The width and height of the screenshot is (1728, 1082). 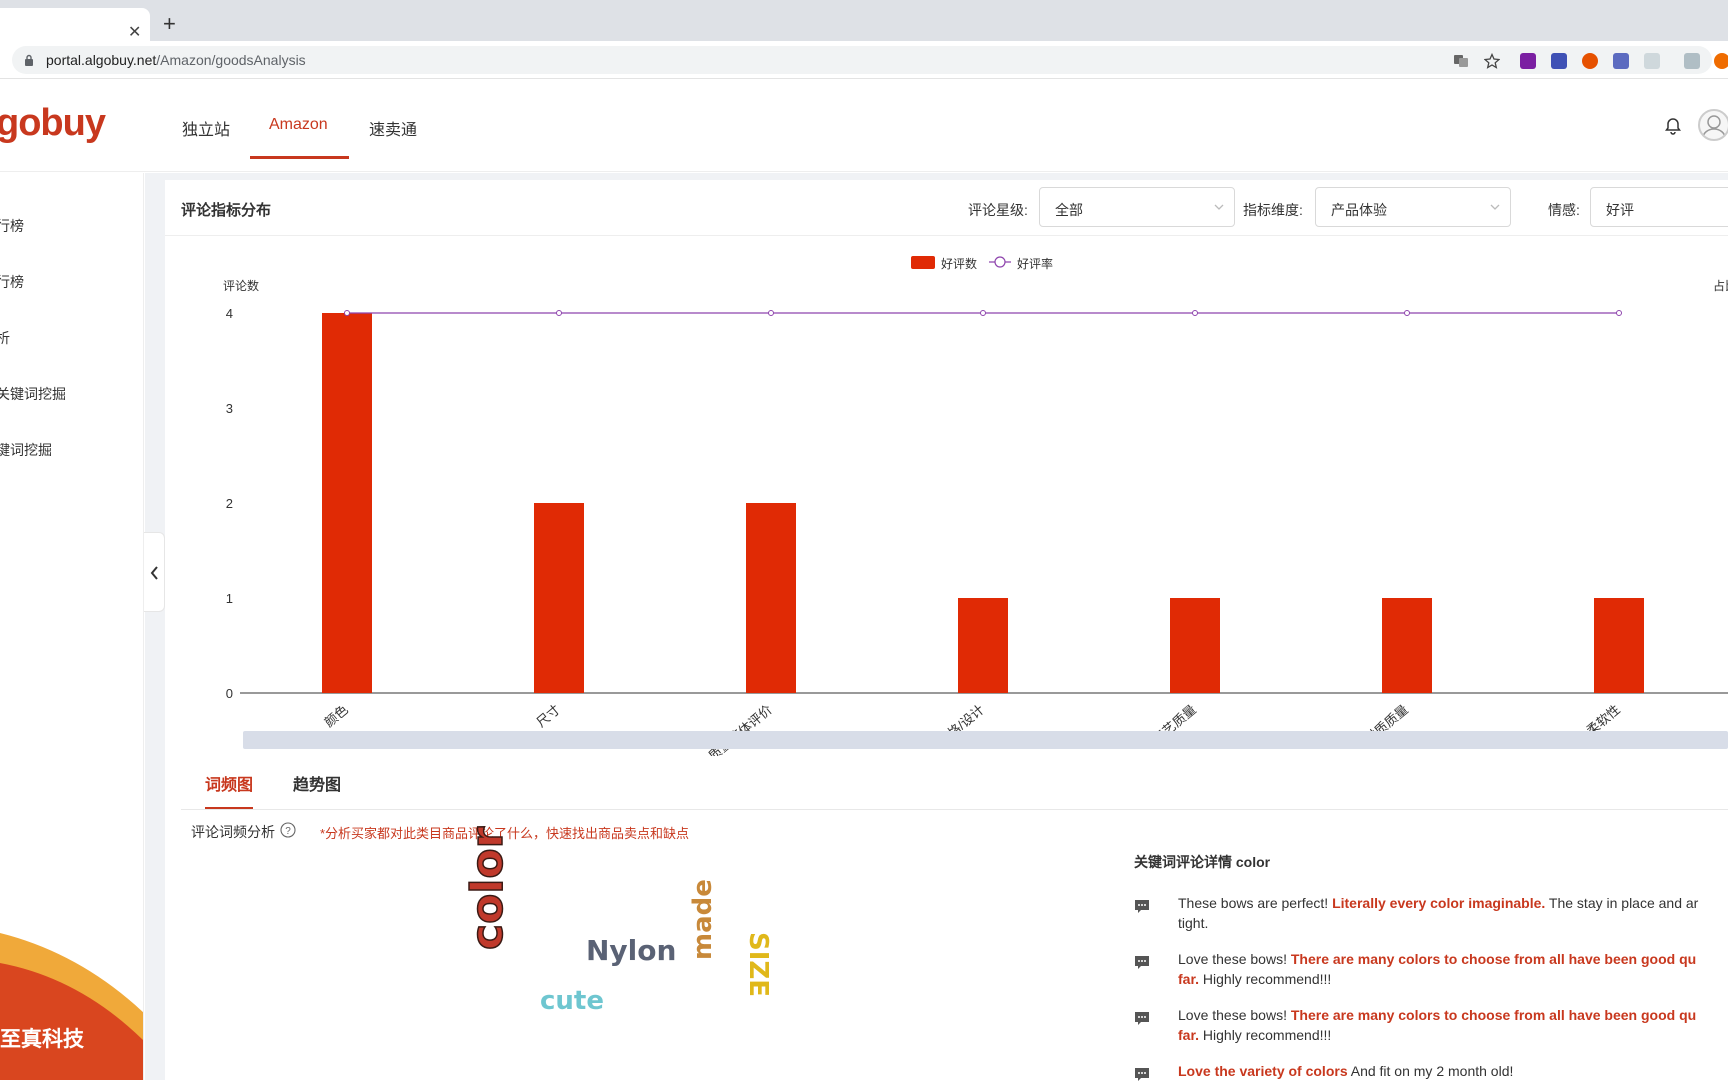 What do you see at coordinates (703, 919) in the screenshot?
I see `wordcloud-word-made: made` at bounding box center [703, 919].